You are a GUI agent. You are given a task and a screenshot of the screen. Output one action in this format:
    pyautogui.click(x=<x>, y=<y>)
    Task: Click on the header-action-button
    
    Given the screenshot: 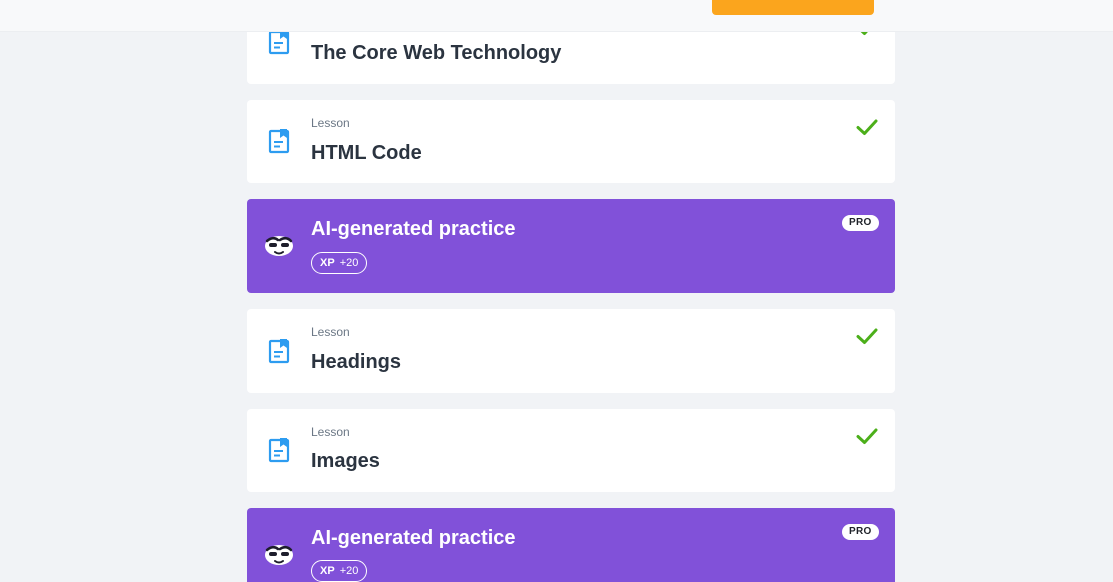 What is the action you would take?
    pyautogui.click(x=793, y=7)
    